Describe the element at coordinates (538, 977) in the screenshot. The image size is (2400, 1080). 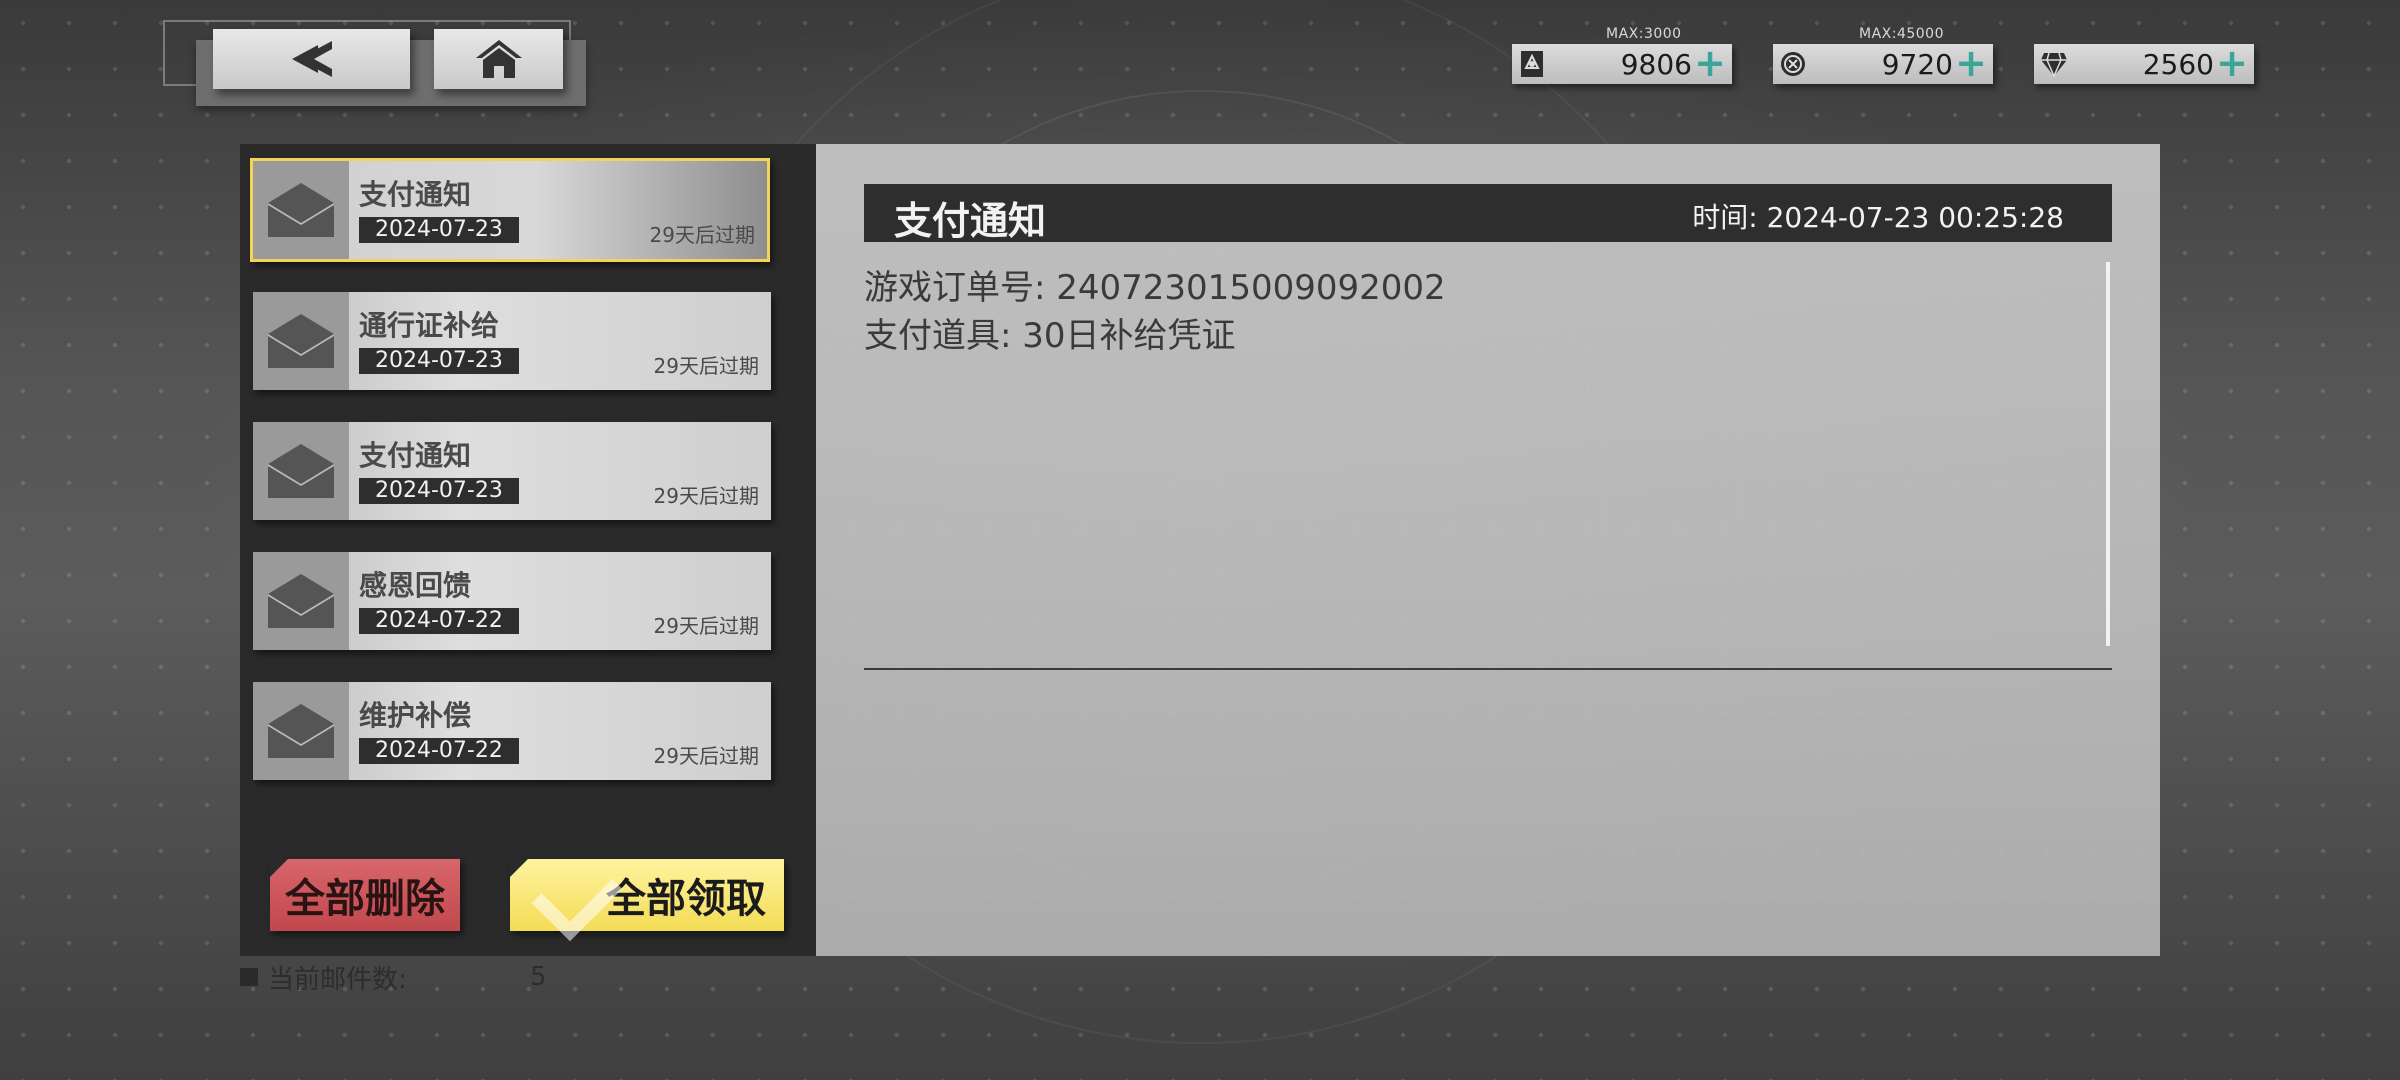
I see `mail-count-value: 5` at that location.